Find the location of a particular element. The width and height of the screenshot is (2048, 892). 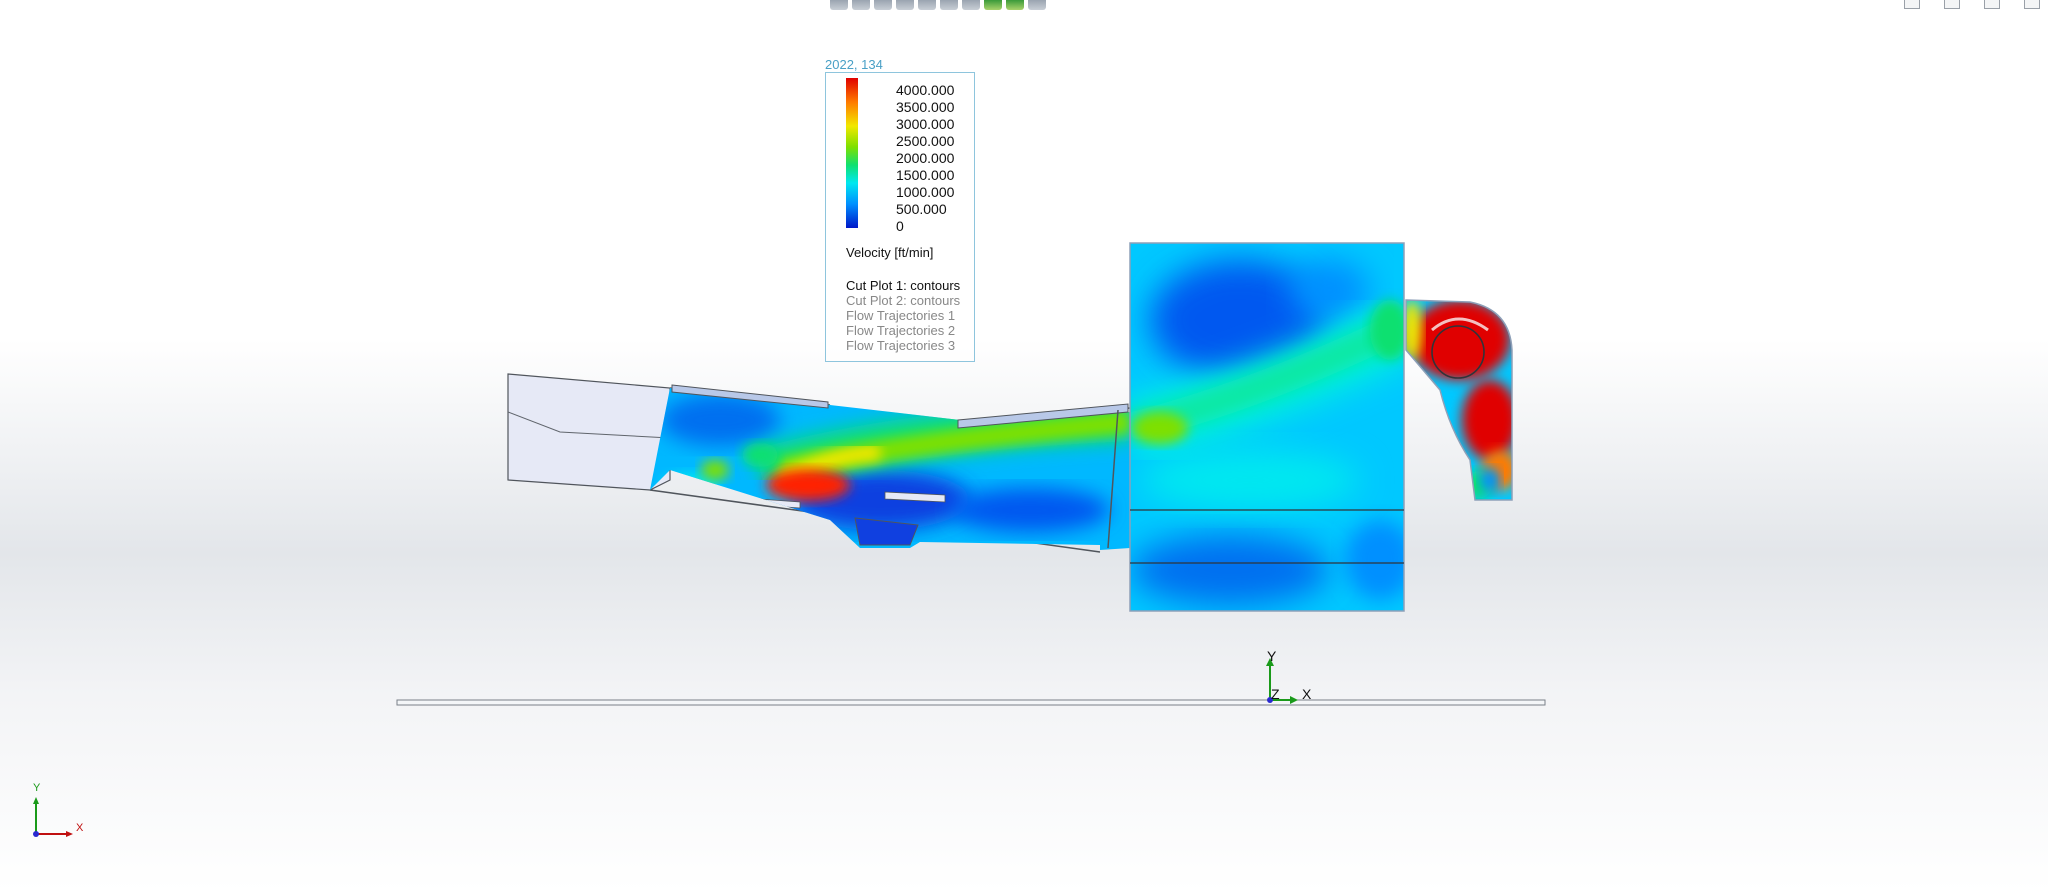

triad-z-label: Z is located at coordinates (1275, 694).